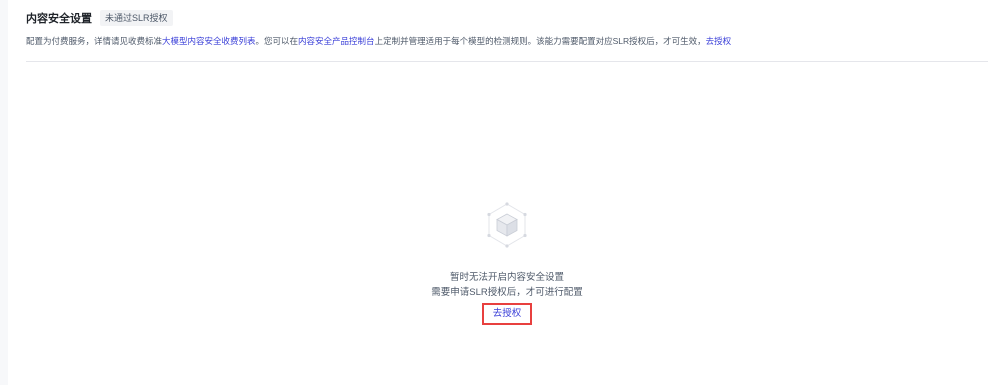 Image resolution: width=1000 pixels, height=385 pixels. Describe the element at coordinates (277, 41) in the screenshot. I see `notice-text-part: 。您可以在` at that location.